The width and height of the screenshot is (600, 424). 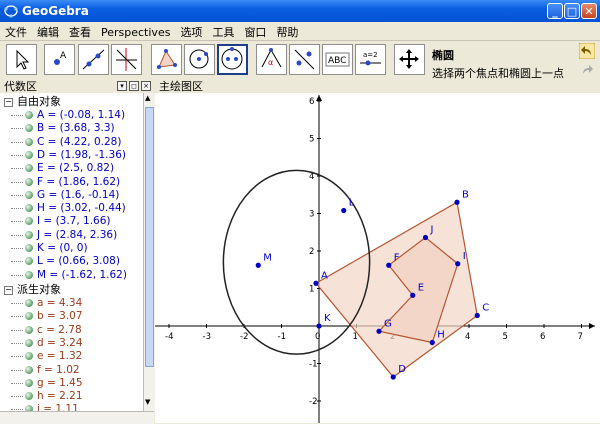 What do you see at coordinates (80, 31) in the screenshot?
I see `menu-view: 查看` at bounding box center [80, 31].